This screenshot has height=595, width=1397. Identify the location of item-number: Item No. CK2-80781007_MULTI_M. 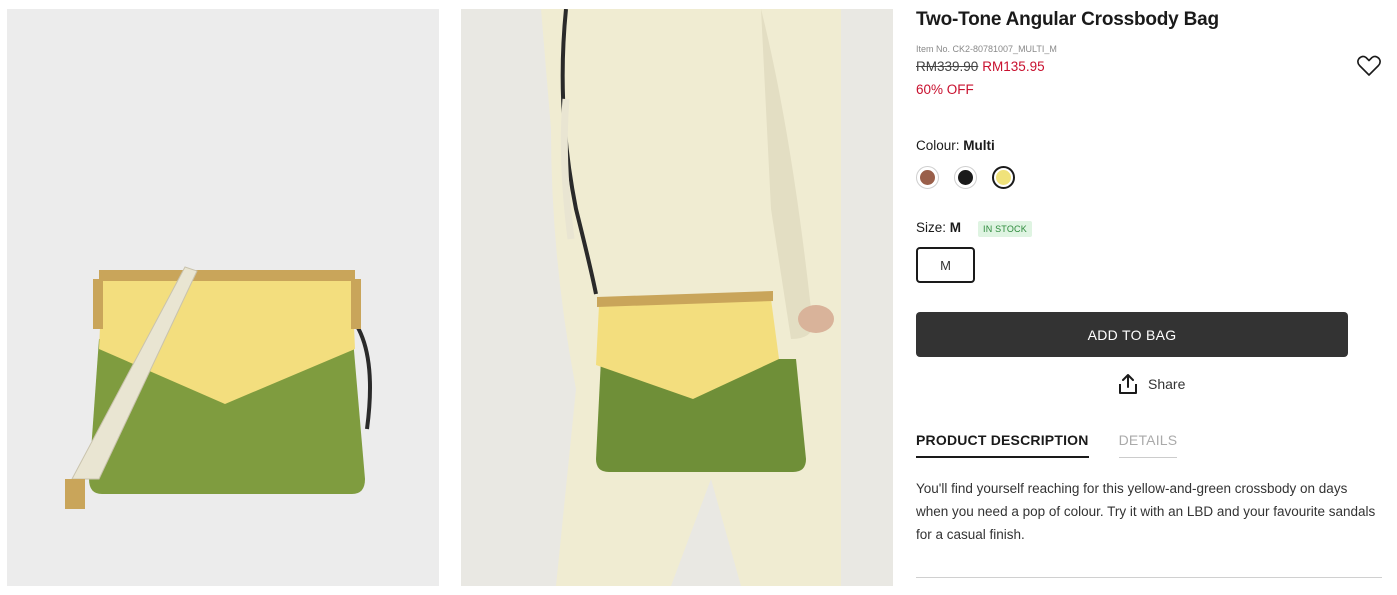
(986, 49).